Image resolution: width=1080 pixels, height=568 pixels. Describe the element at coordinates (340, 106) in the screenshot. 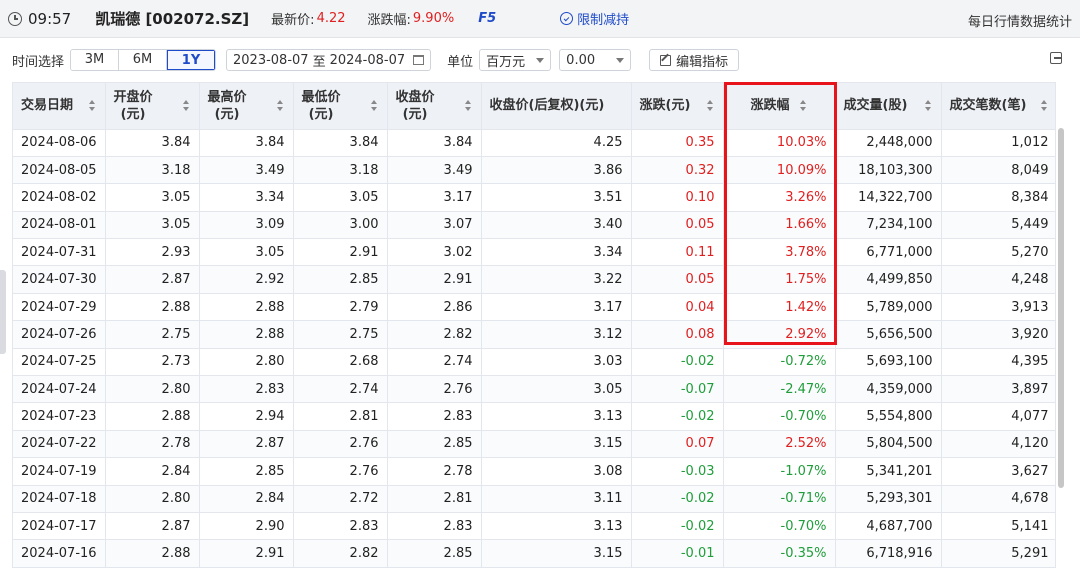

I see `column-header: 最低价 (元)` at that location.